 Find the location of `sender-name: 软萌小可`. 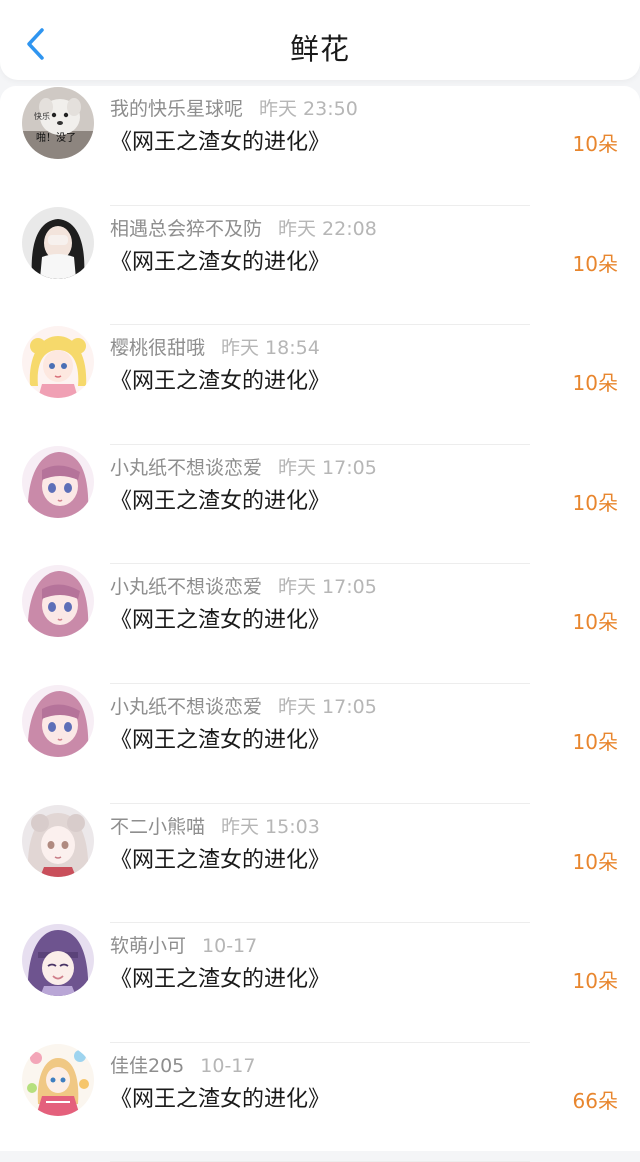

sender-name: 软萌小可 is located at coordinates (148, 946).